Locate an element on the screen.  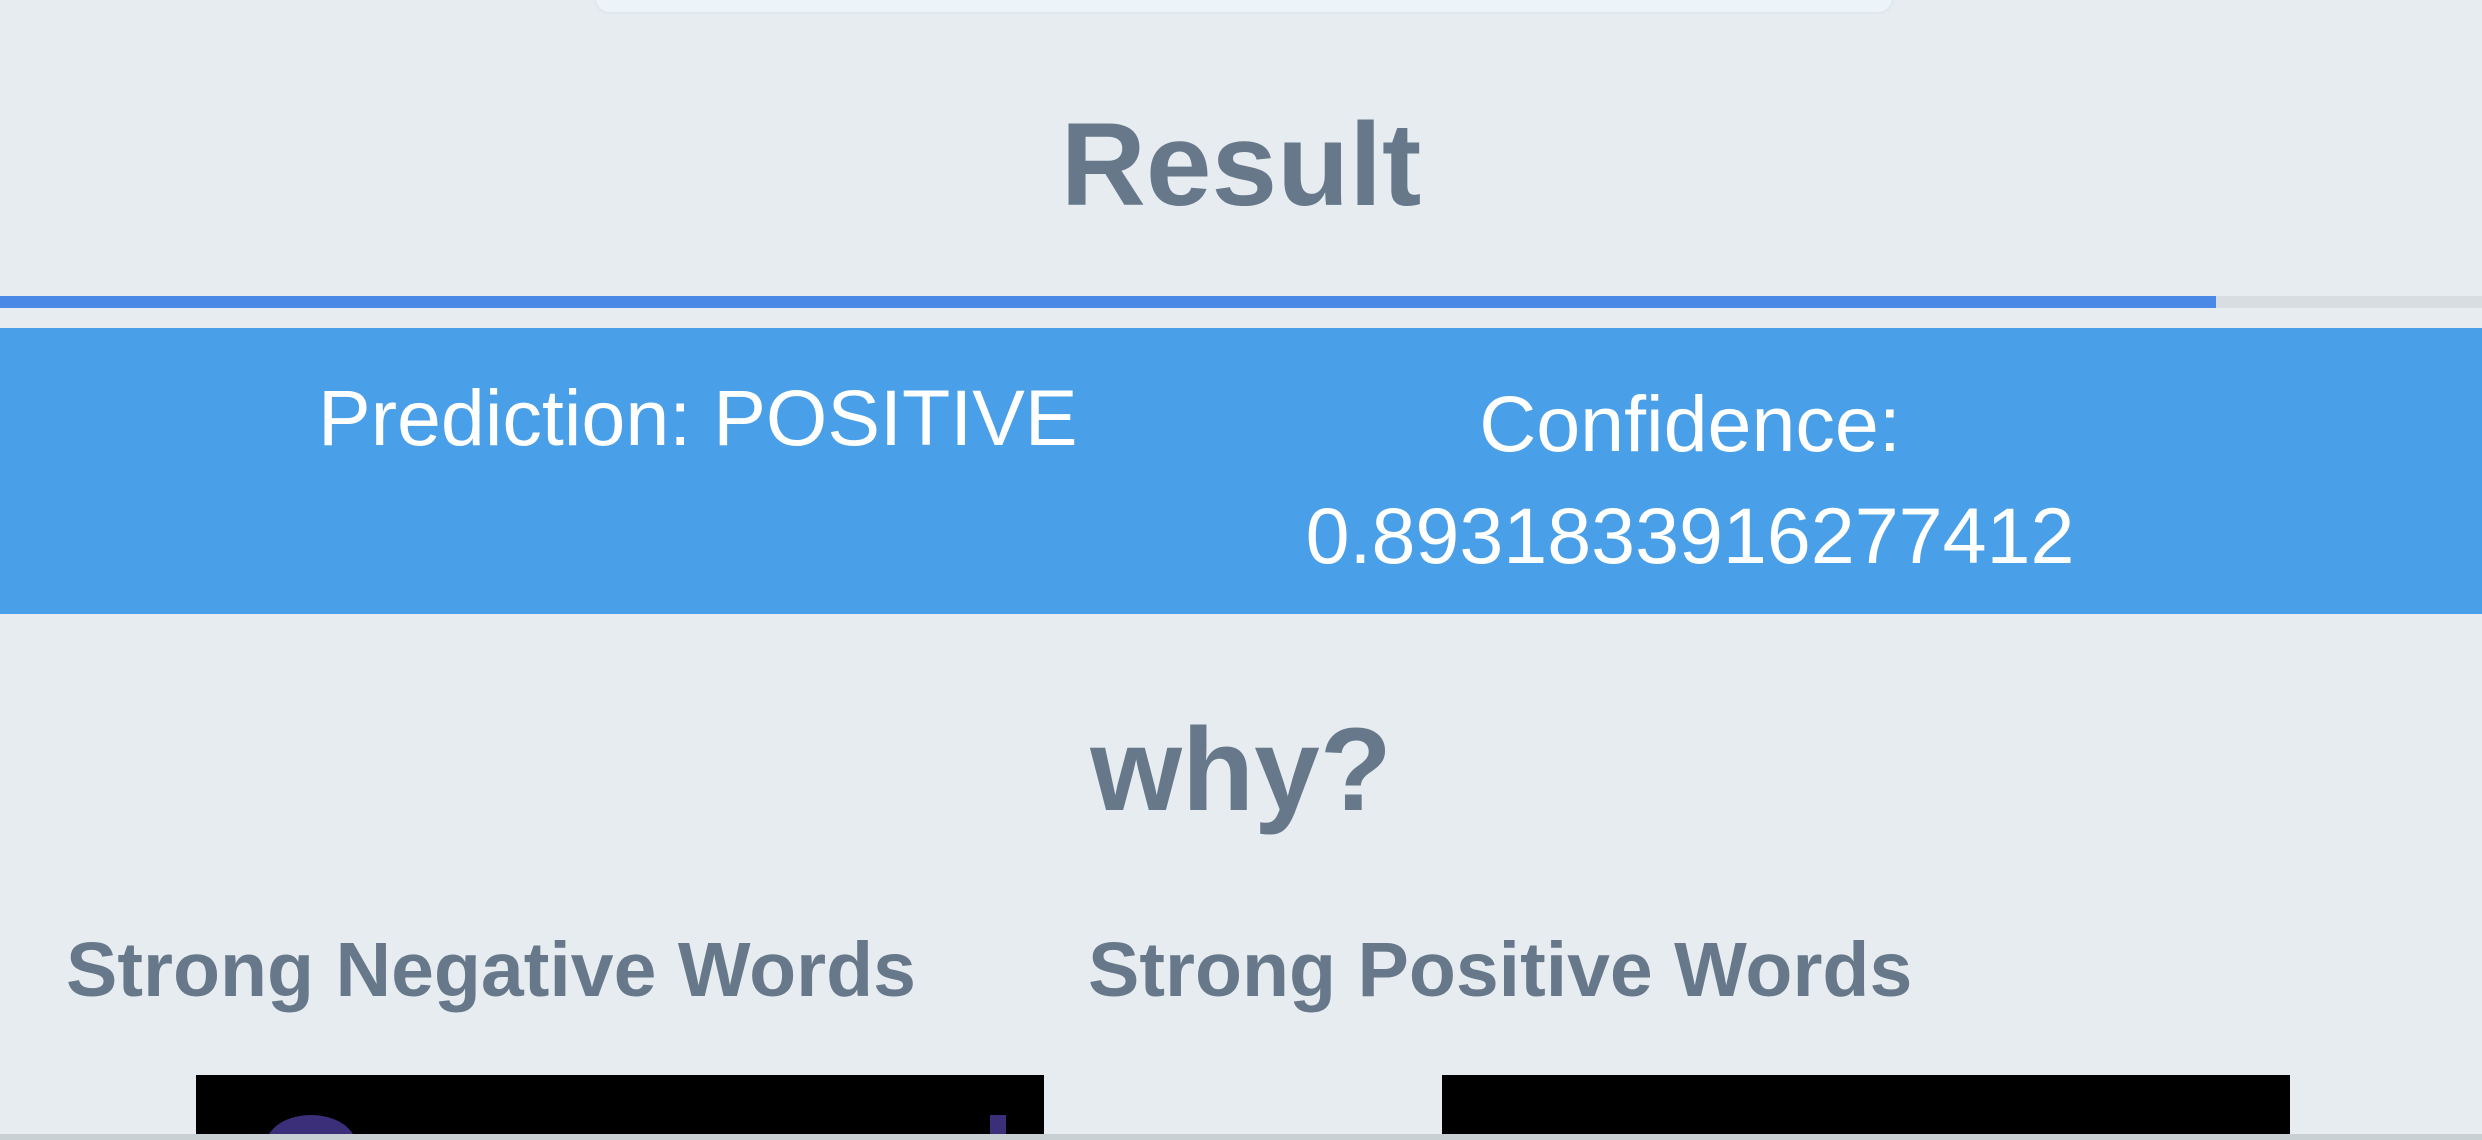
negative-wordcloud-image is located at coordinates (620, 1107).